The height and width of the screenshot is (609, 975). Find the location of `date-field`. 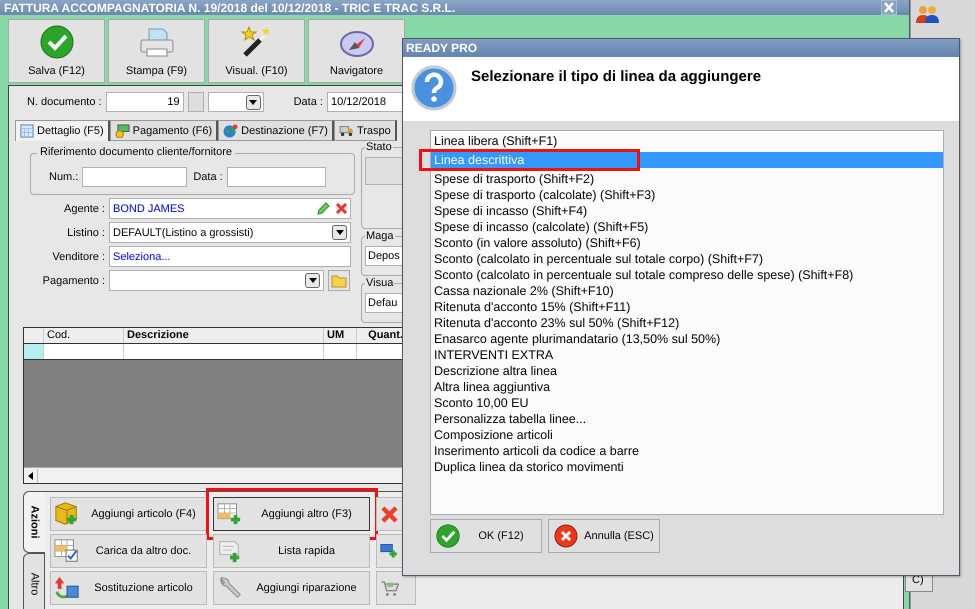

date-field is located at coordinates (276, 177).